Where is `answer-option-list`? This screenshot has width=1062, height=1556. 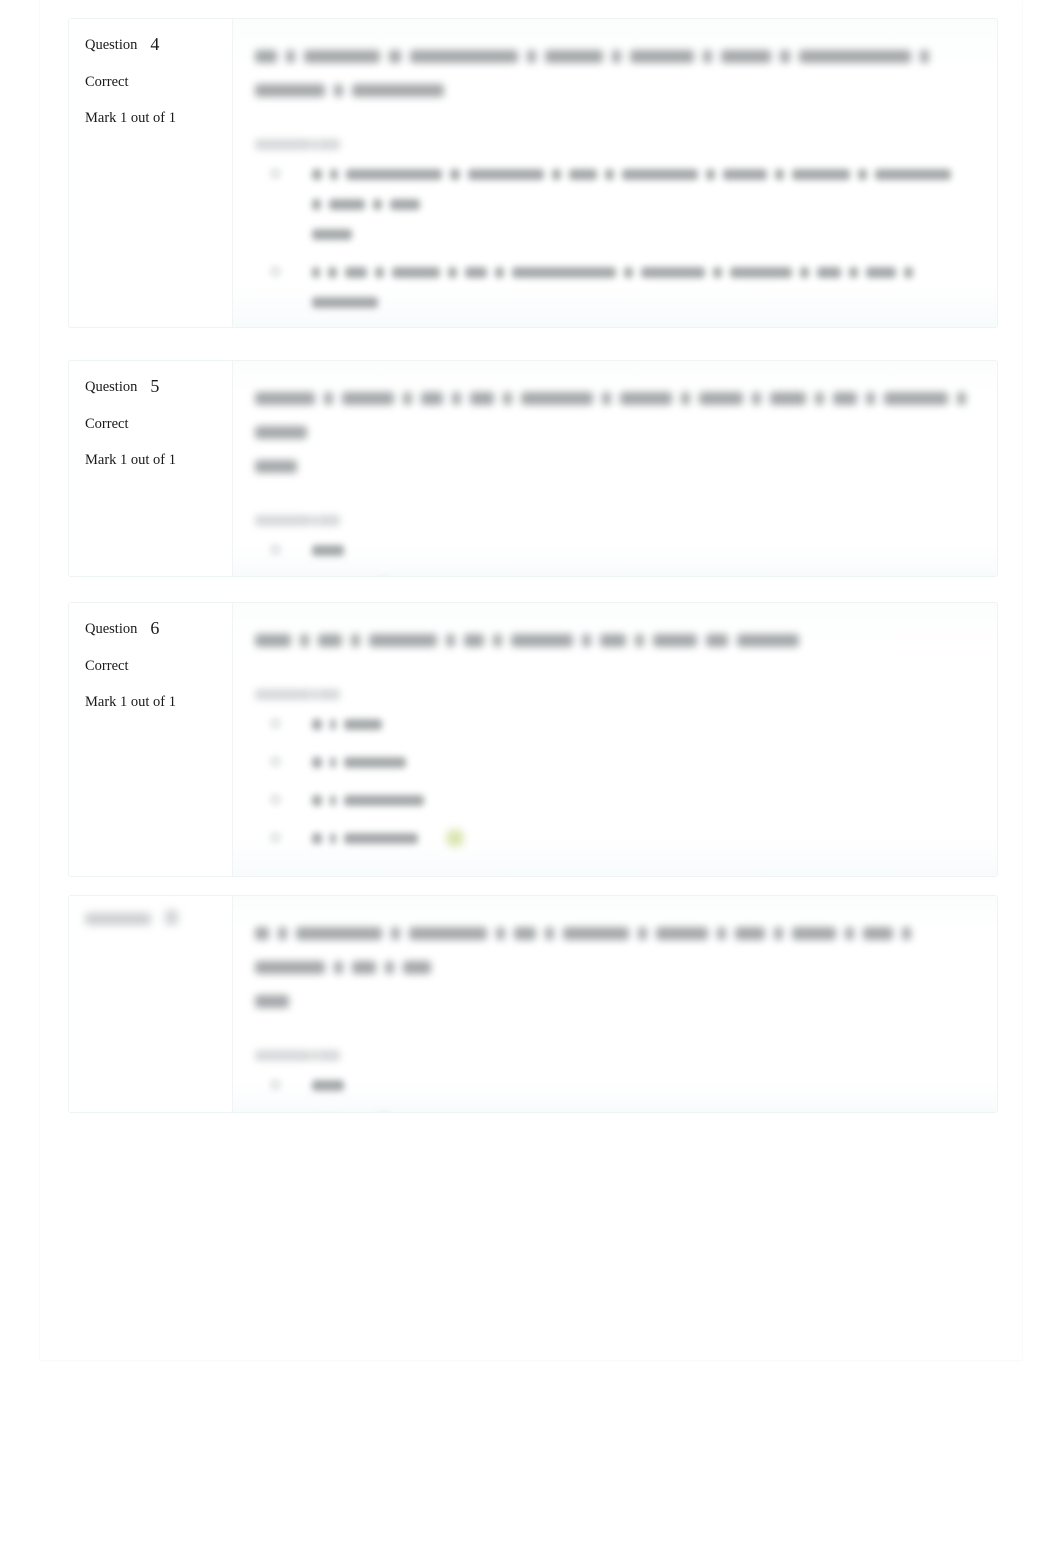 answer-option-list is located at coordinates (615, 1091).